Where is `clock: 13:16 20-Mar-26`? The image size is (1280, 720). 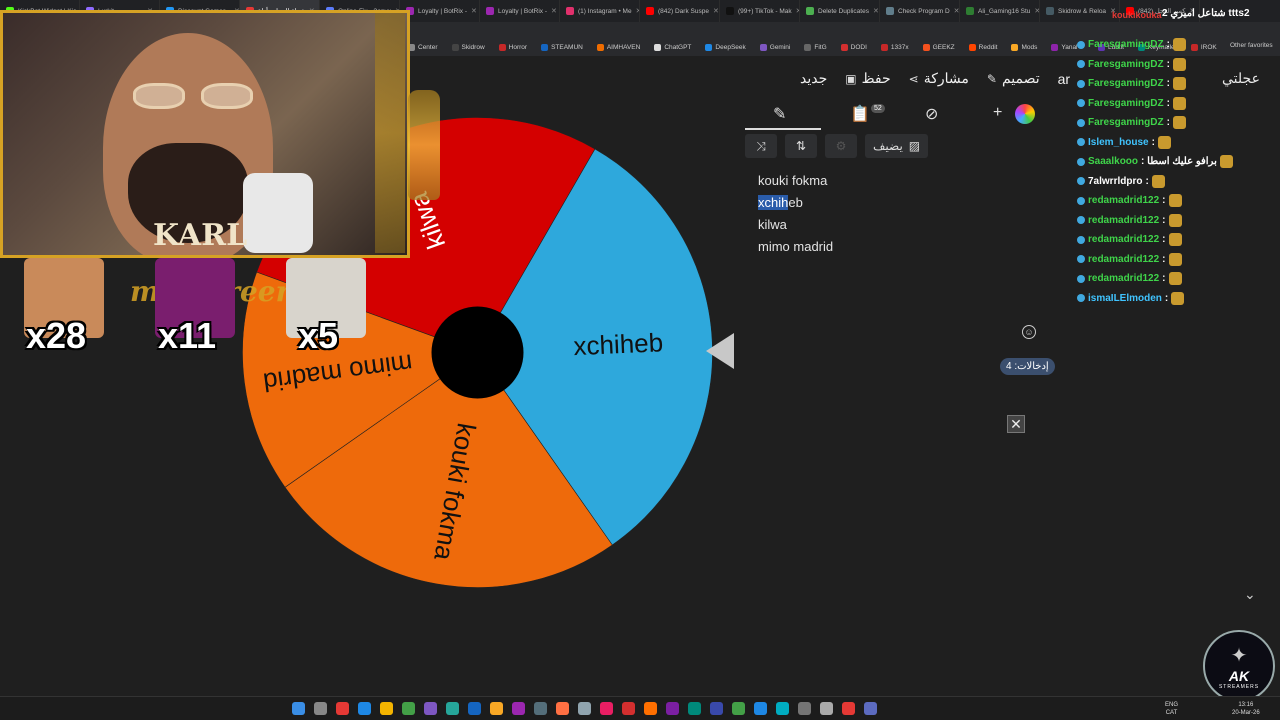
clock: 13:16 20-Mar-26 is located at coordinates (1246, 709).